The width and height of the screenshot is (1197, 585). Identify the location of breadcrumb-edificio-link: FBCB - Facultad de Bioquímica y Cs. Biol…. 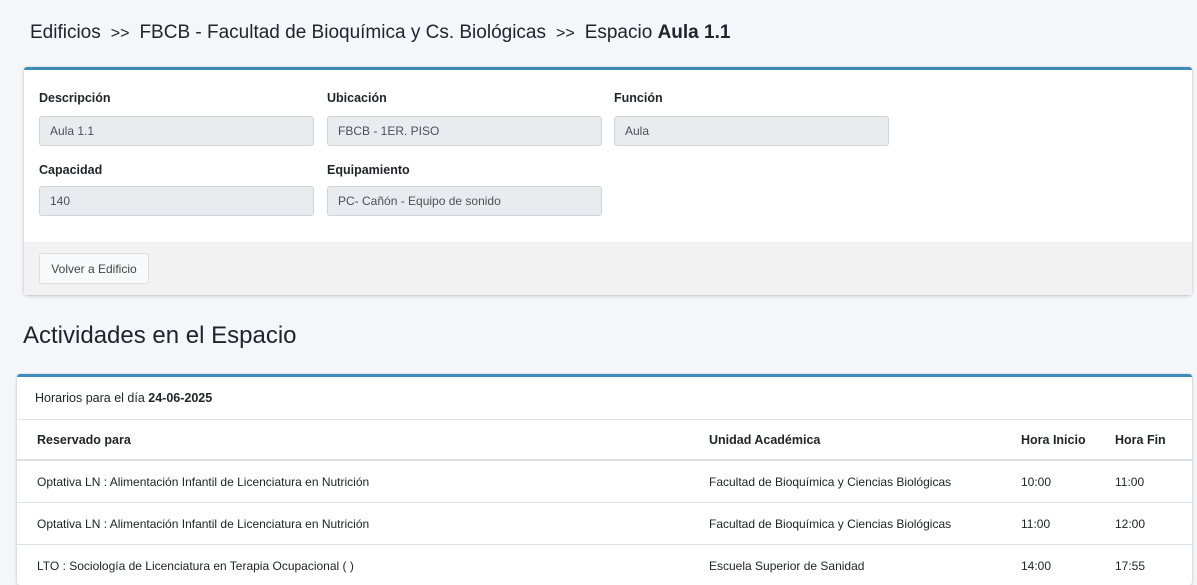
(342, 32).